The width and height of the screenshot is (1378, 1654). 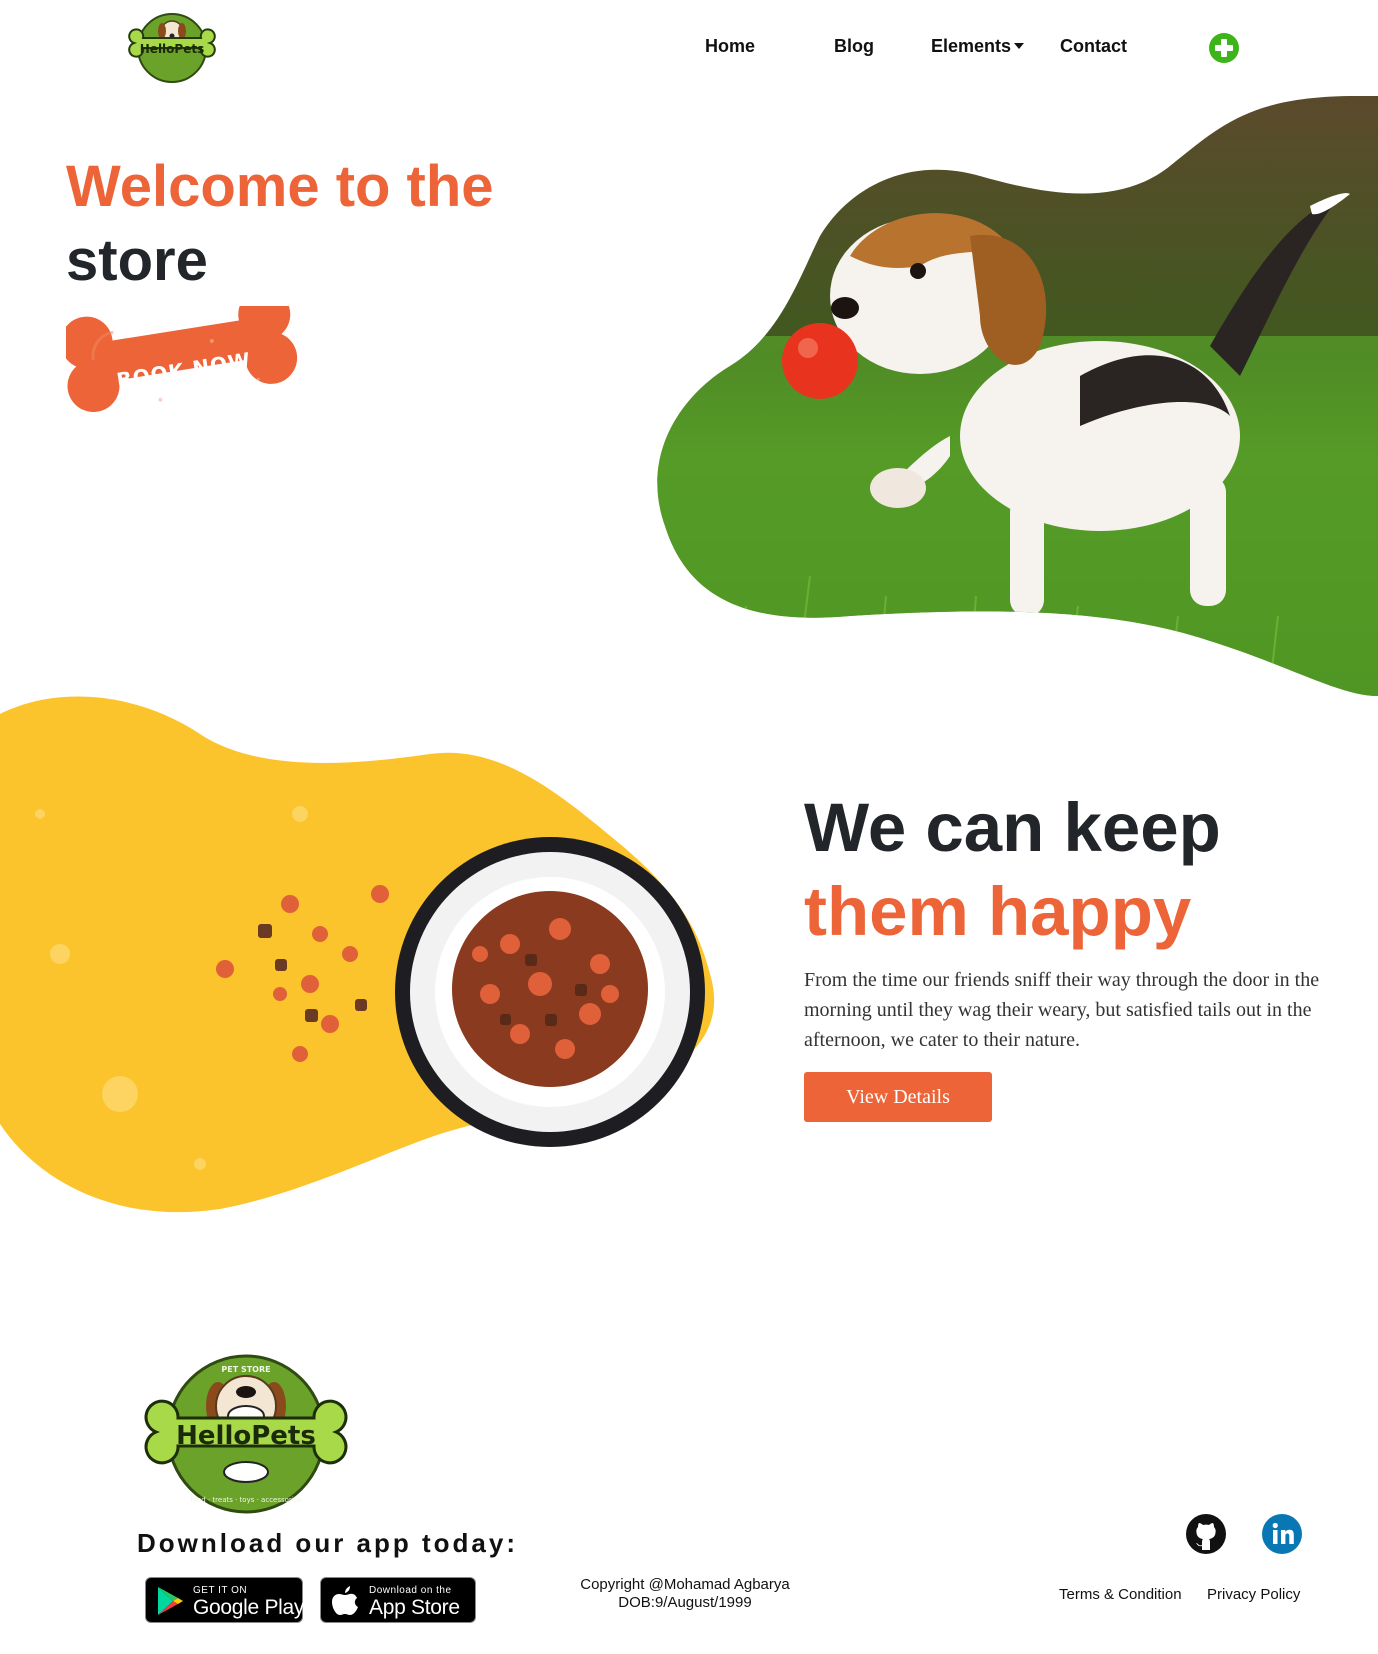 I want to click on feature-title-line2: them happy, so click(x=998, y=911).